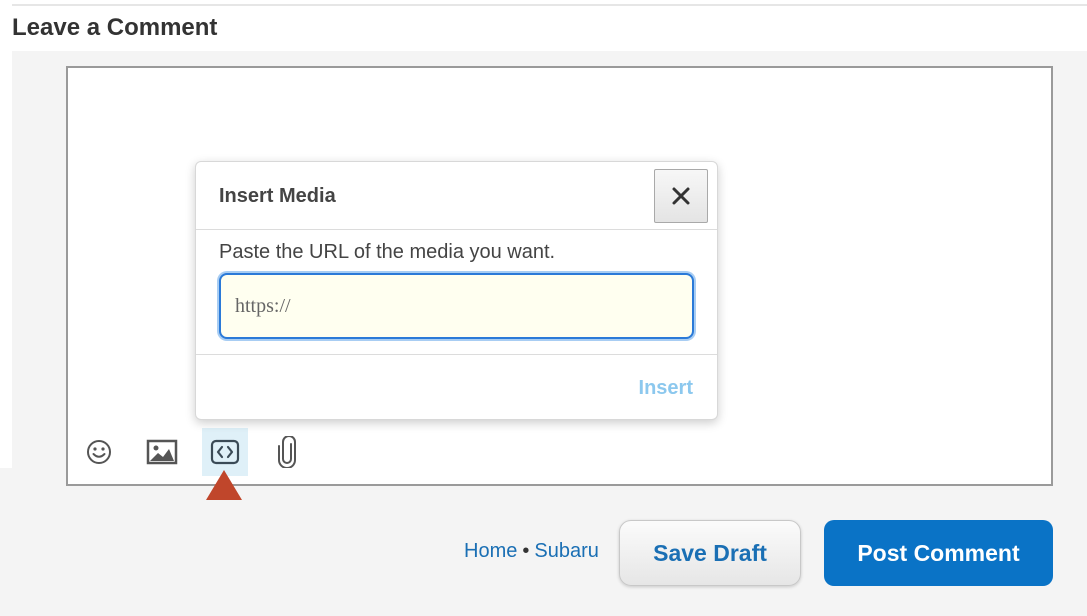 The image size is (1087, 616). Describe the element at coordinates (938, 553) in the screenshot. I see `post-comment-button: Post Comment` at that location.